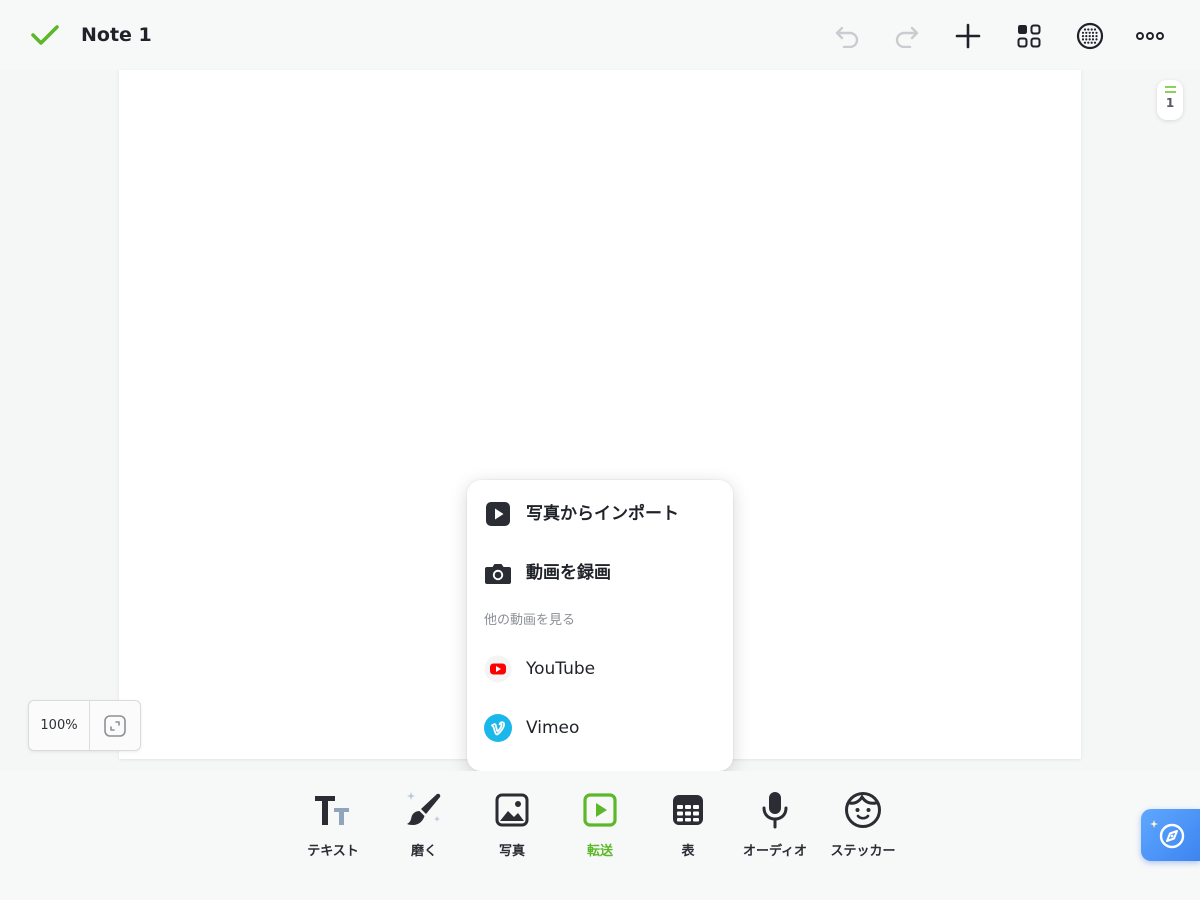 The image size is (1200, 900). I want to click on tool-photo: 写真, so click(512, 829).